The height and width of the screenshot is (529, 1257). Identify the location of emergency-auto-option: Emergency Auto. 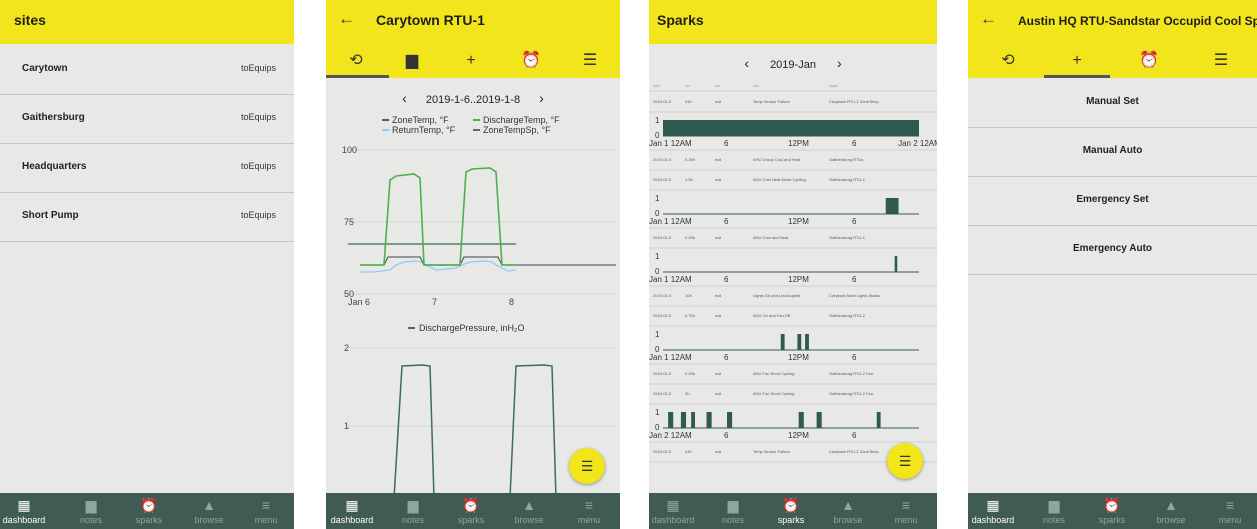
(1112, 250).